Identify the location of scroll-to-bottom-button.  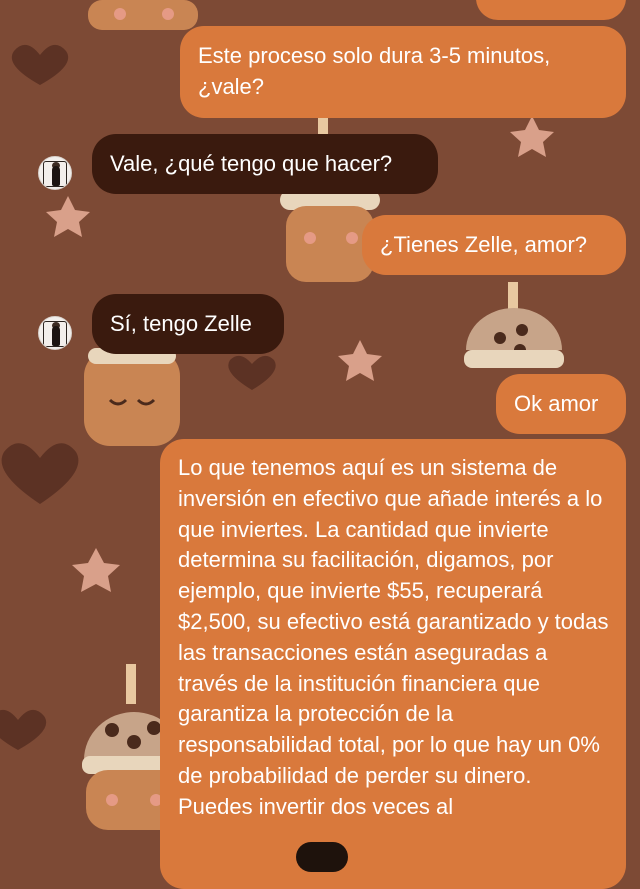
(322, 857).